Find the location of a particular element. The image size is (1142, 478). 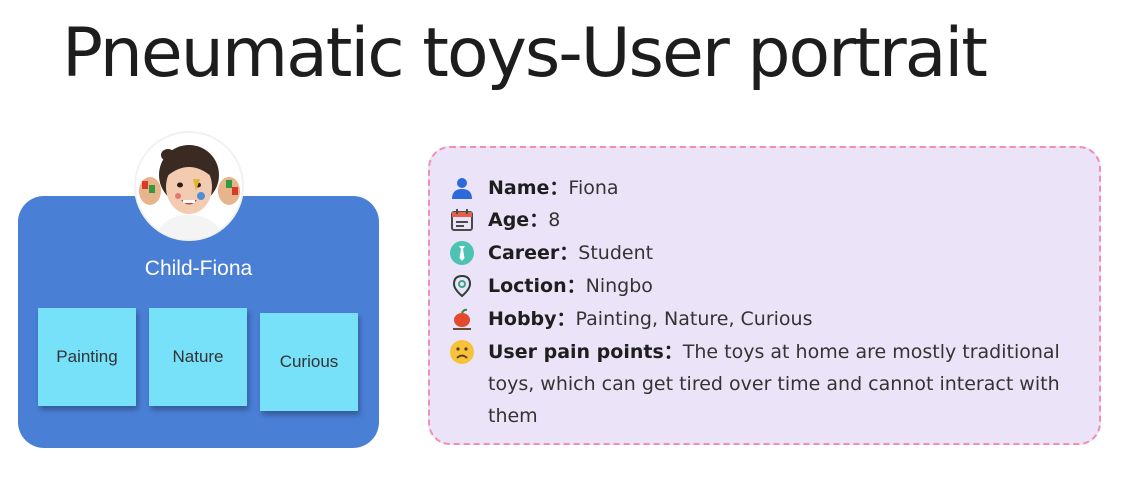

career-label: Career： is located at coordinates (533, 253).